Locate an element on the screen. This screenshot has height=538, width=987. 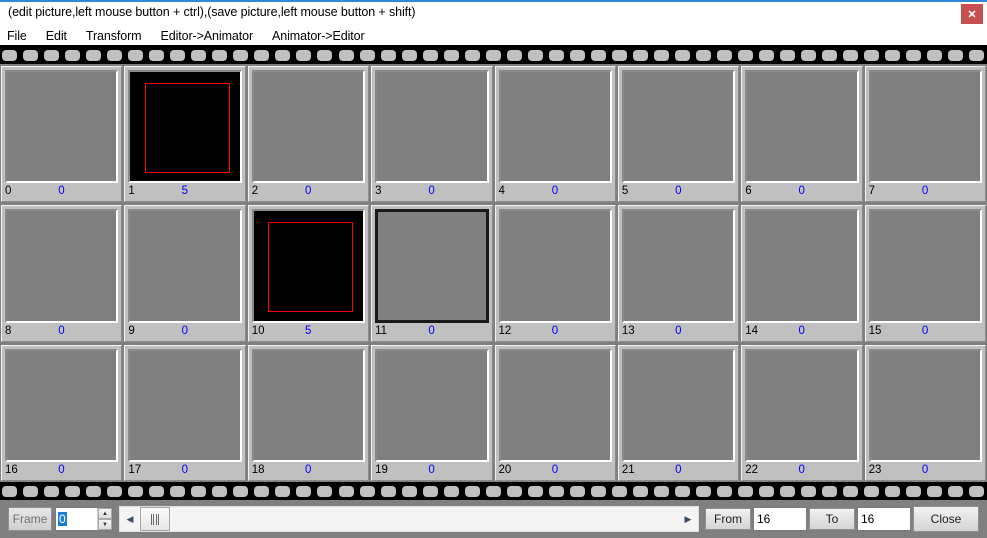
frame-cell-1: 15 is located at coordinates (185, 134).